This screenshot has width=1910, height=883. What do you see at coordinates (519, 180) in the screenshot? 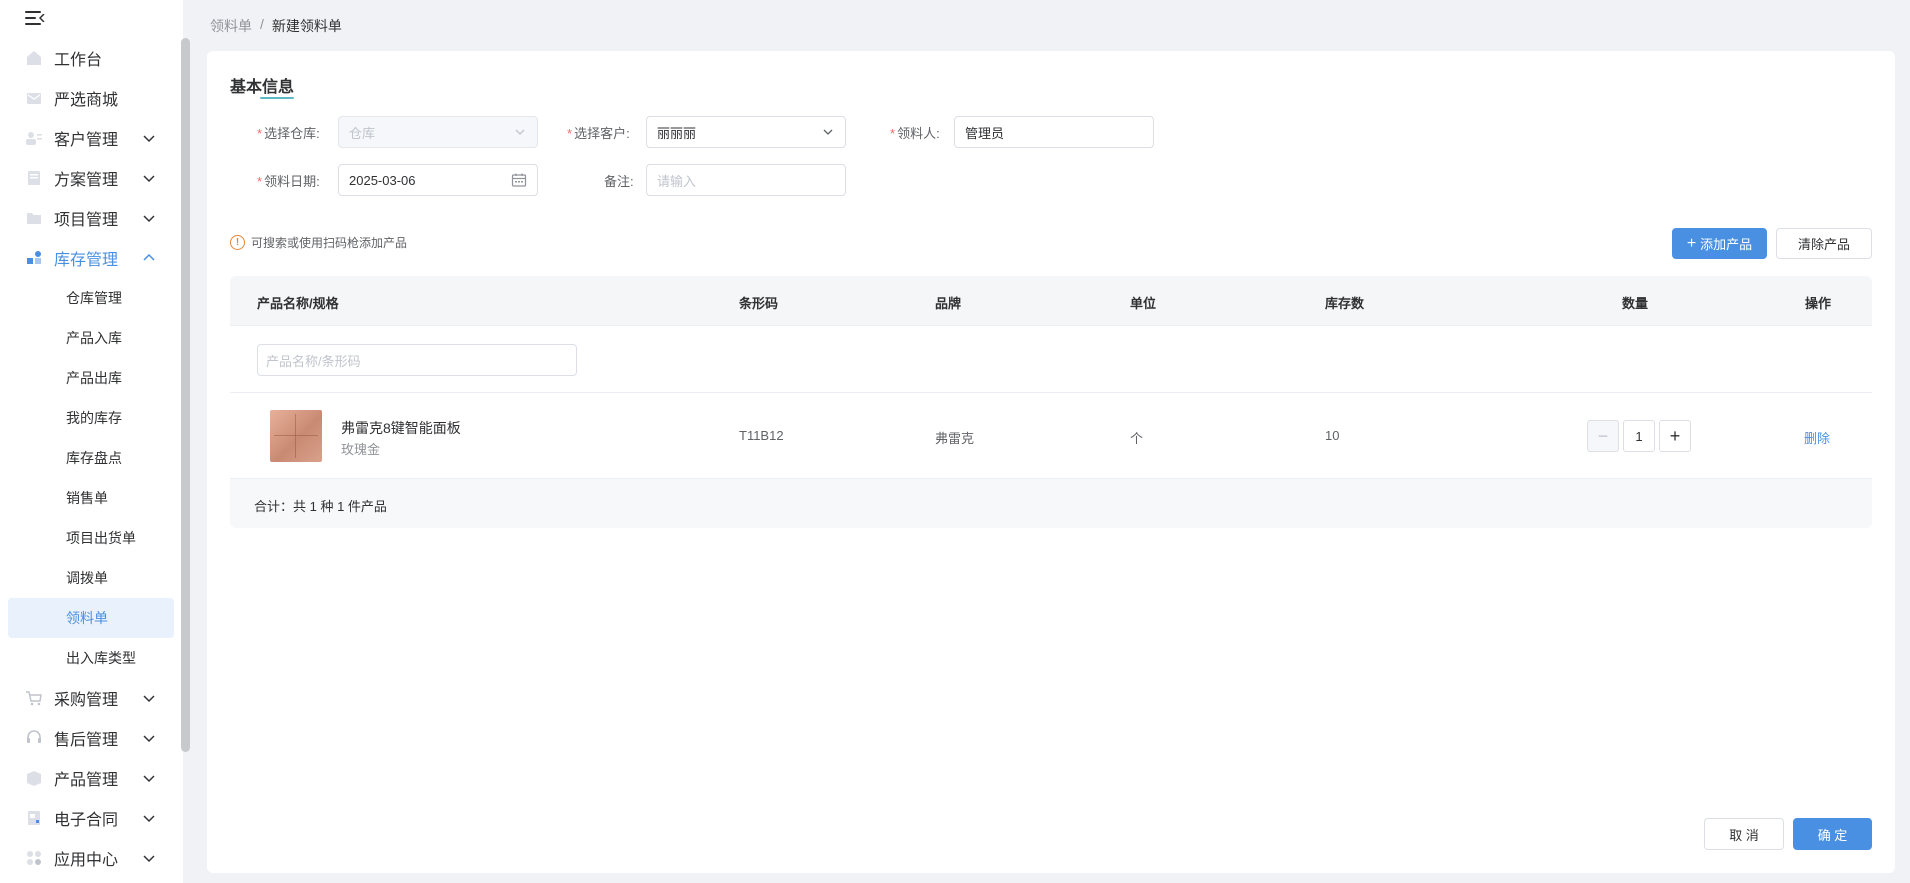
I see `calendar-icon` at bounding box center [519, 180].